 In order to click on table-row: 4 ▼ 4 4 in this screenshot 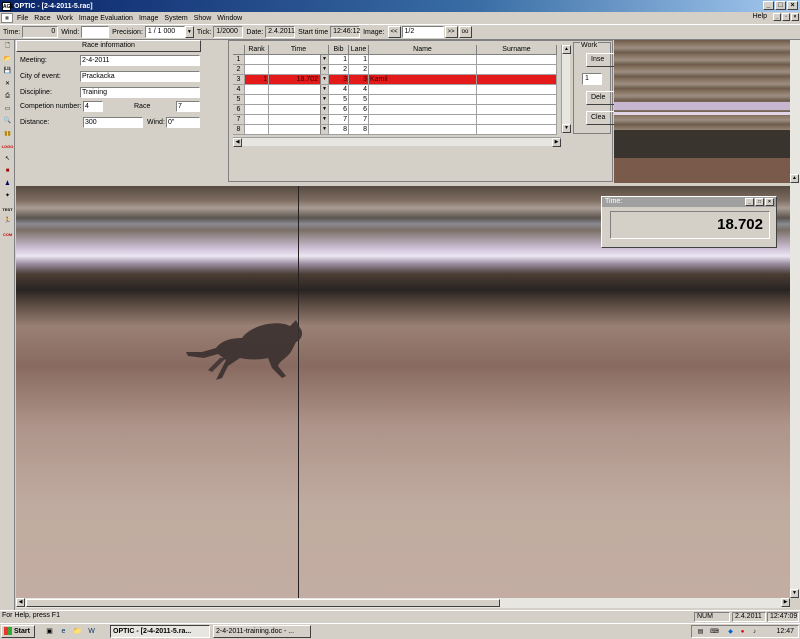, I will do `click(403, 90)`.